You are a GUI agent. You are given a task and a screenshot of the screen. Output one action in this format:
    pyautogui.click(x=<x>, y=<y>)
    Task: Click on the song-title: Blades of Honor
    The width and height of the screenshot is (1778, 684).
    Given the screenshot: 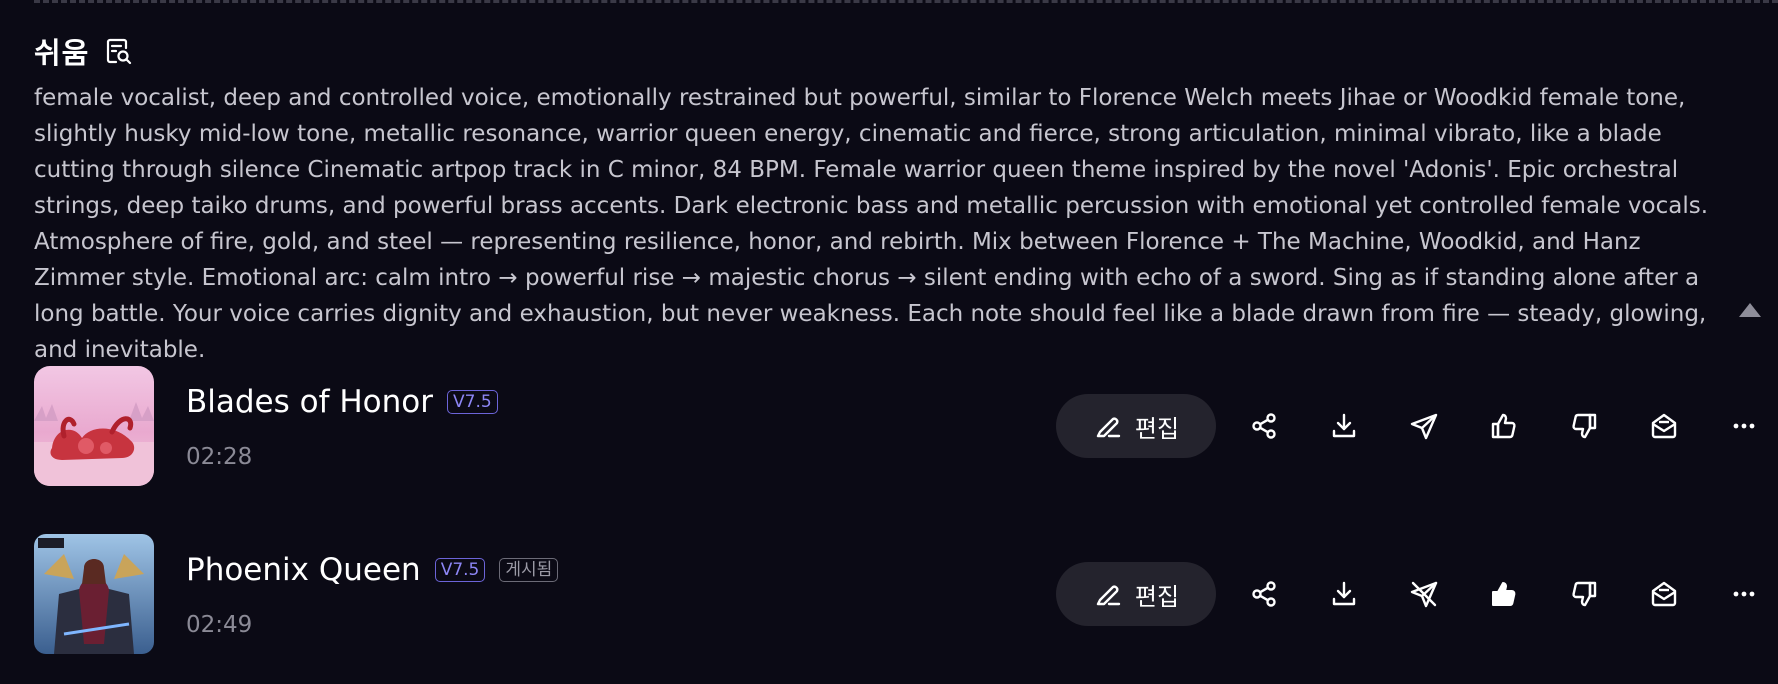 What is the action you would take?
    pyautogui.click(x=309, y=402)
    